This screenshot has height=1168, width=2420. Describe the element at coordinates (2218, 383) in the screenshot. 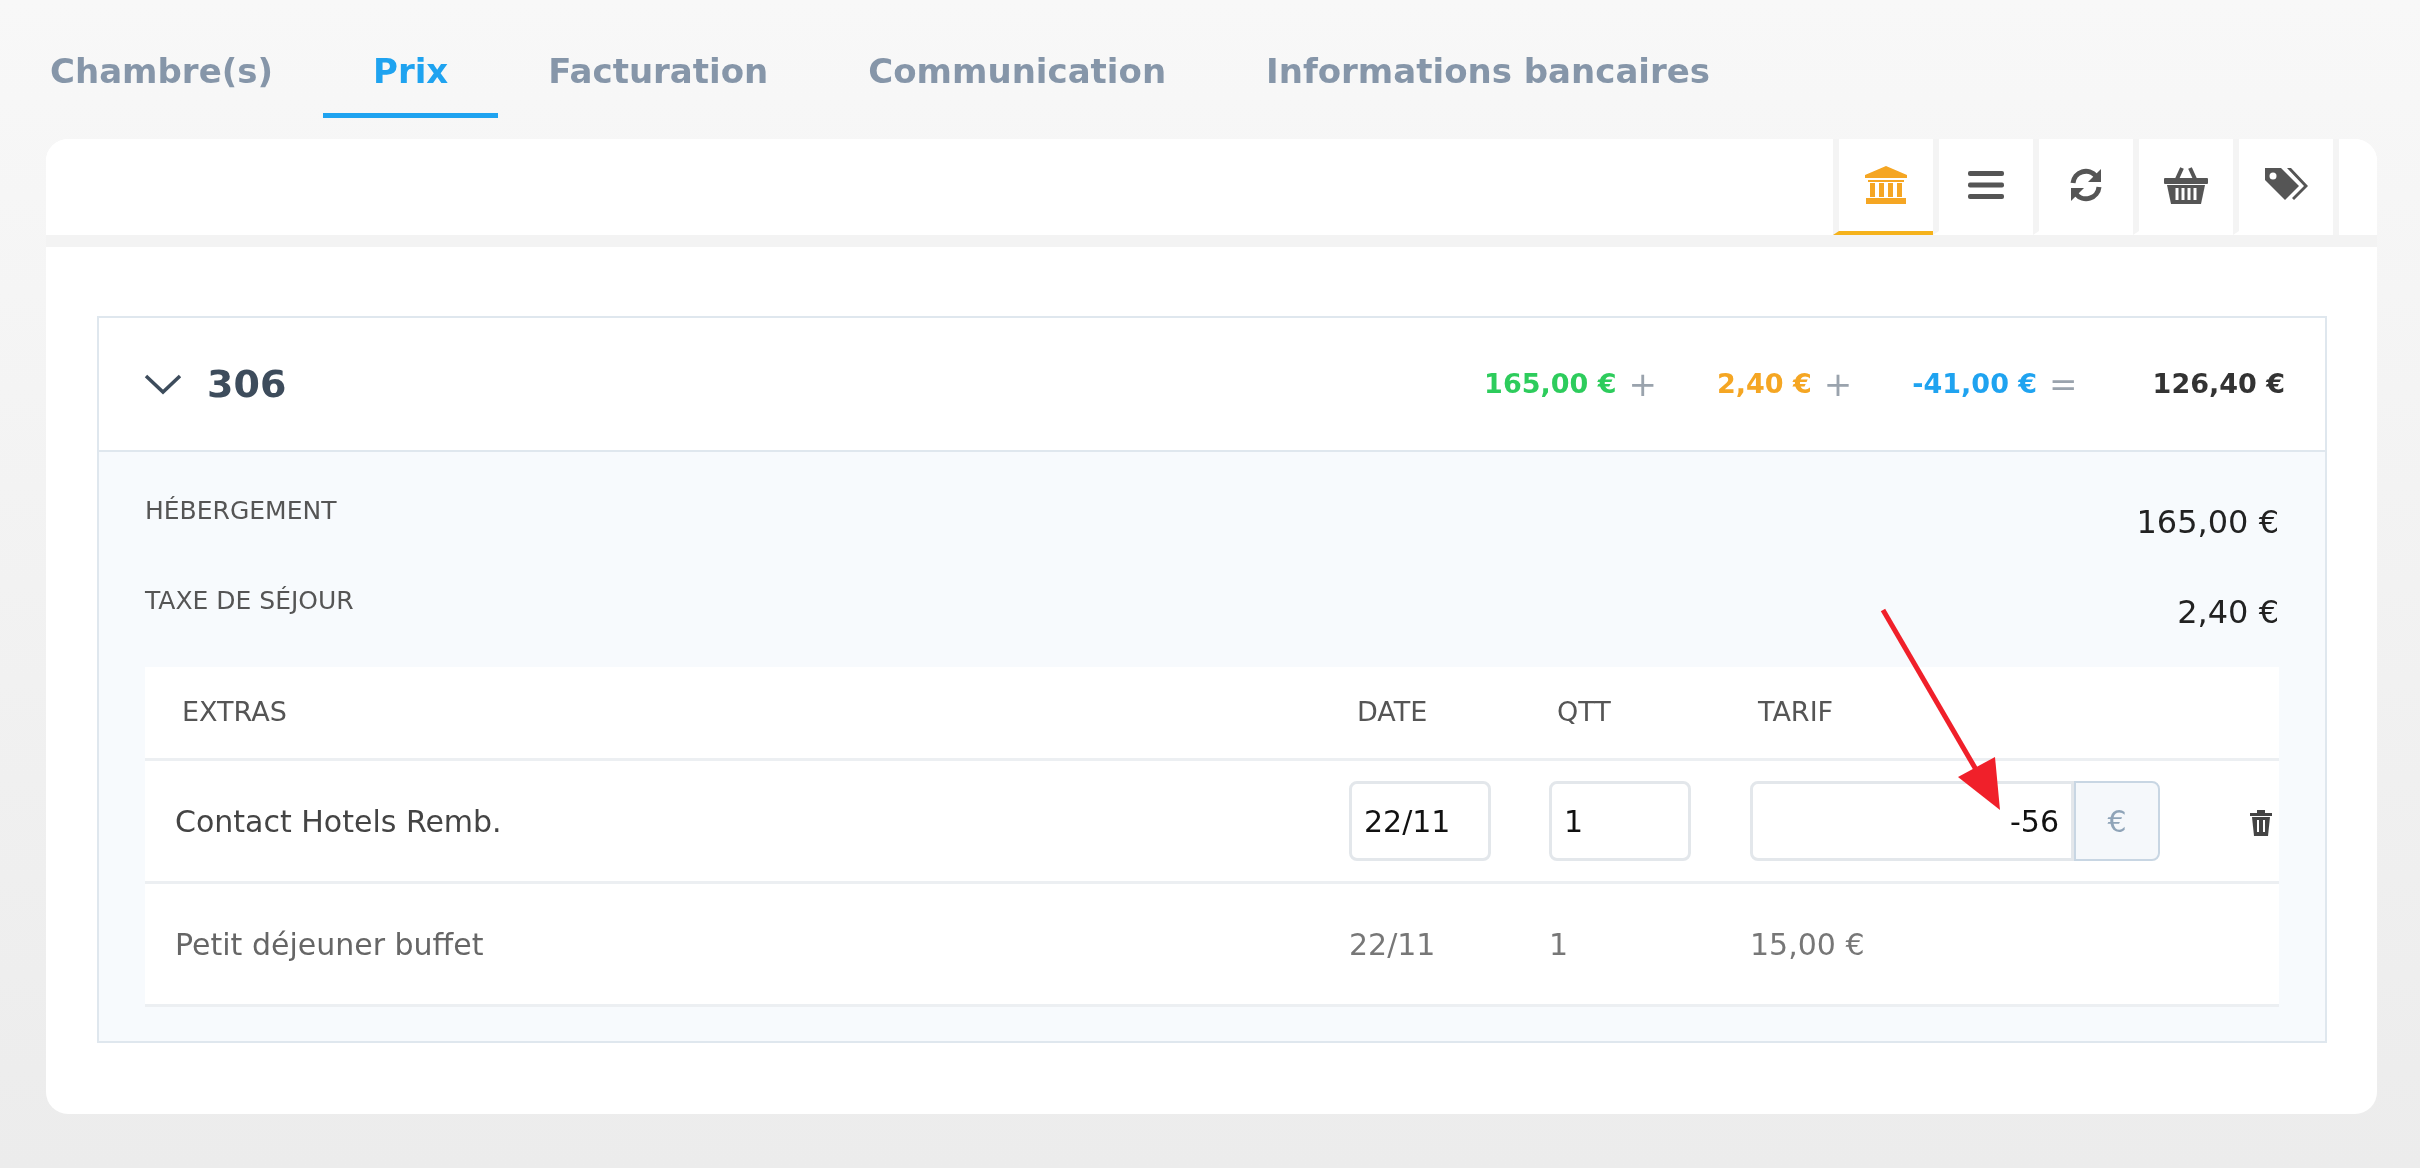

I see `total-amount: 126,40 €` at that location.